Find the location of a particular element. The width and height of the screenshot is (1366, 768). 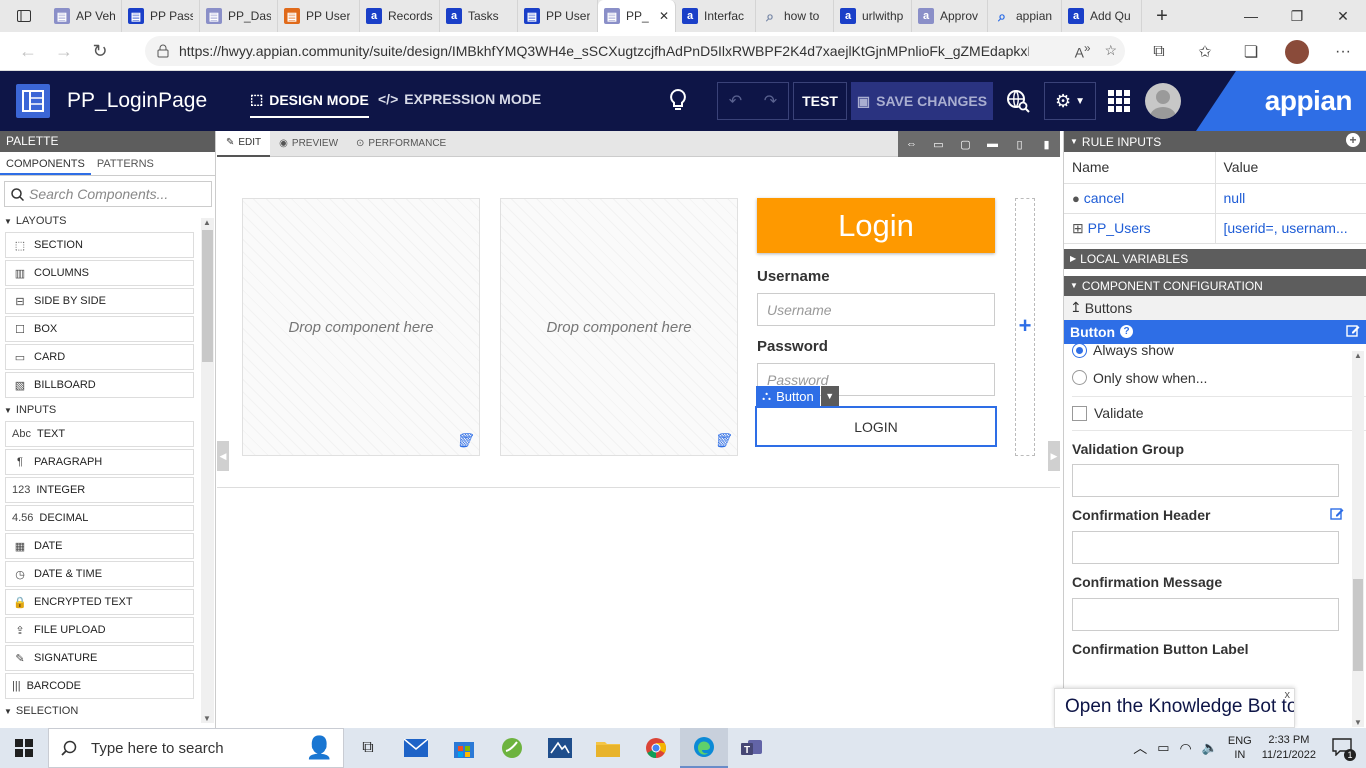

redo-button: ↷ is located at coordinates (770, 101).